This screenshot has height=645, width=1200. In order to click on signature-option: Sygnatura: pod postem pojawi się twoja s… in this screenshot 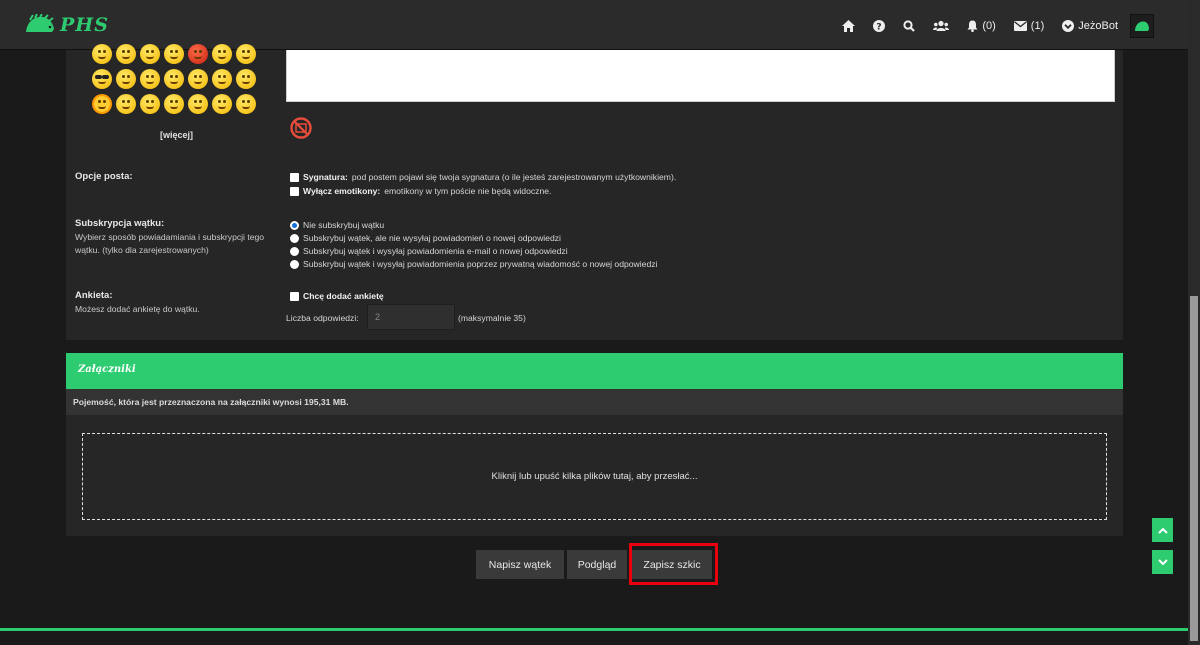, I will do `click(483, 177)`.